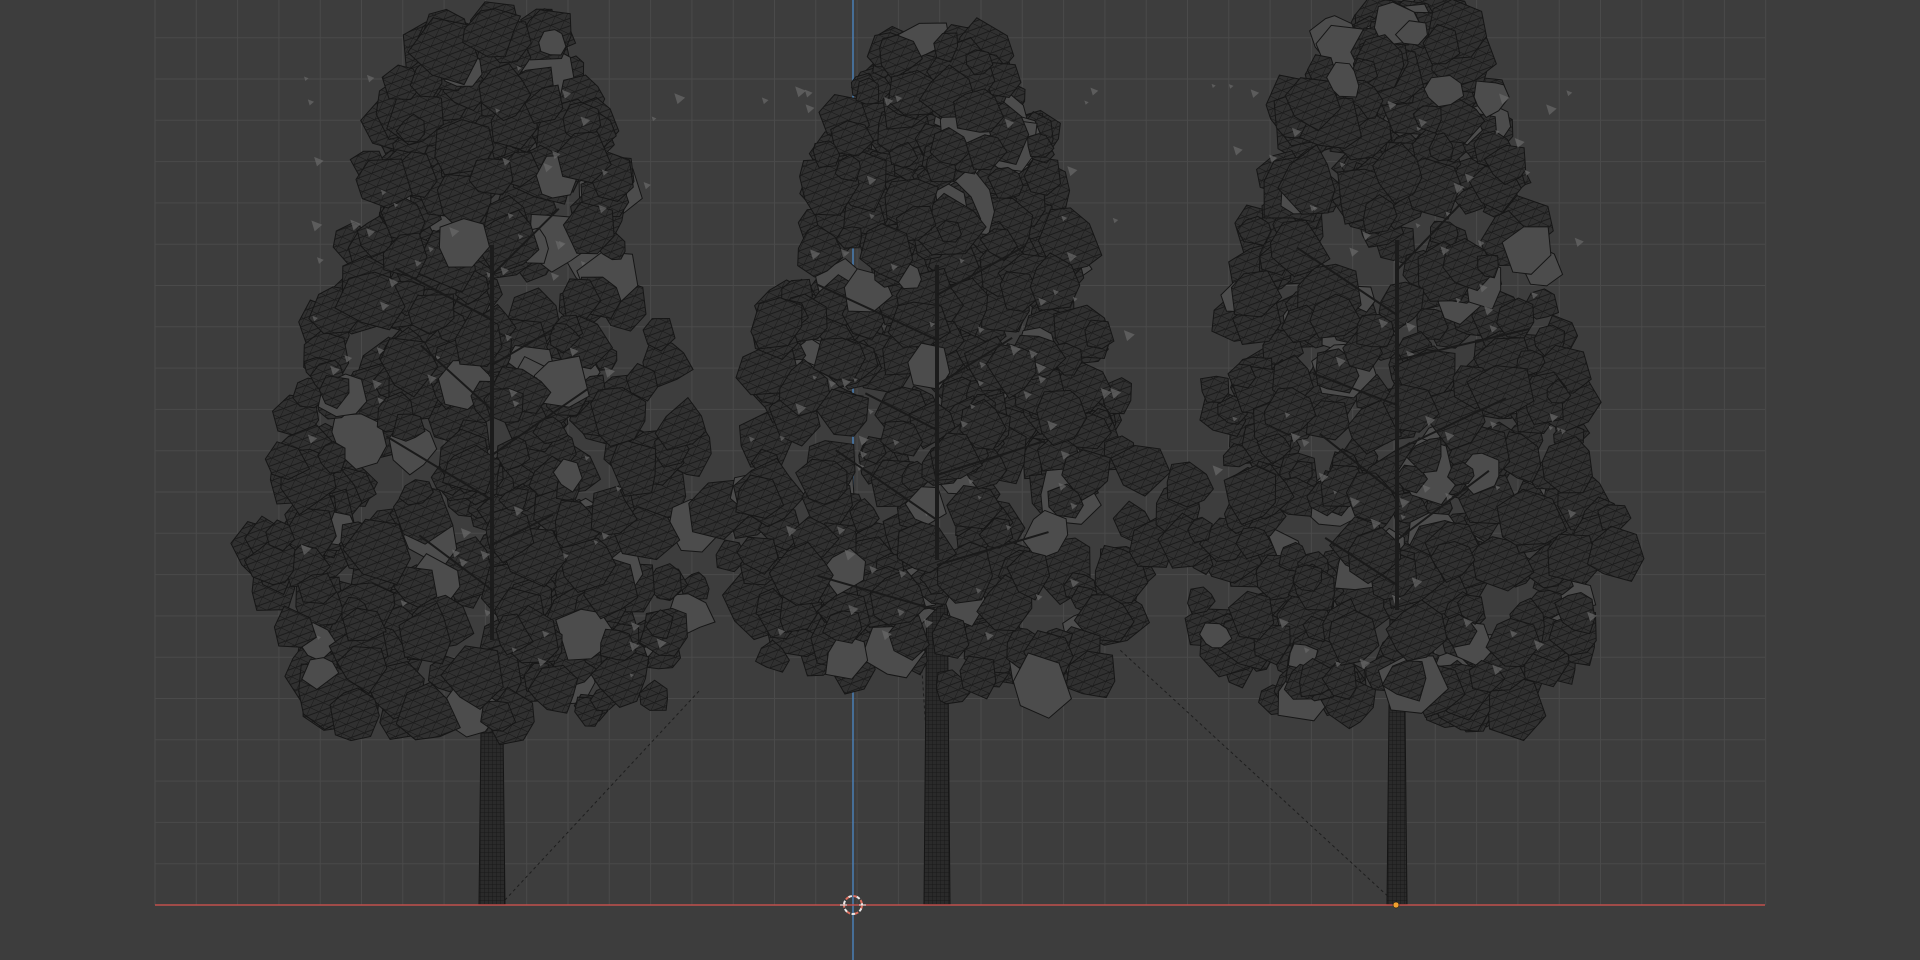 The height and width of the screenshot is (960, 1920). I want to click on object-origin-icon, so click(1396, 905).